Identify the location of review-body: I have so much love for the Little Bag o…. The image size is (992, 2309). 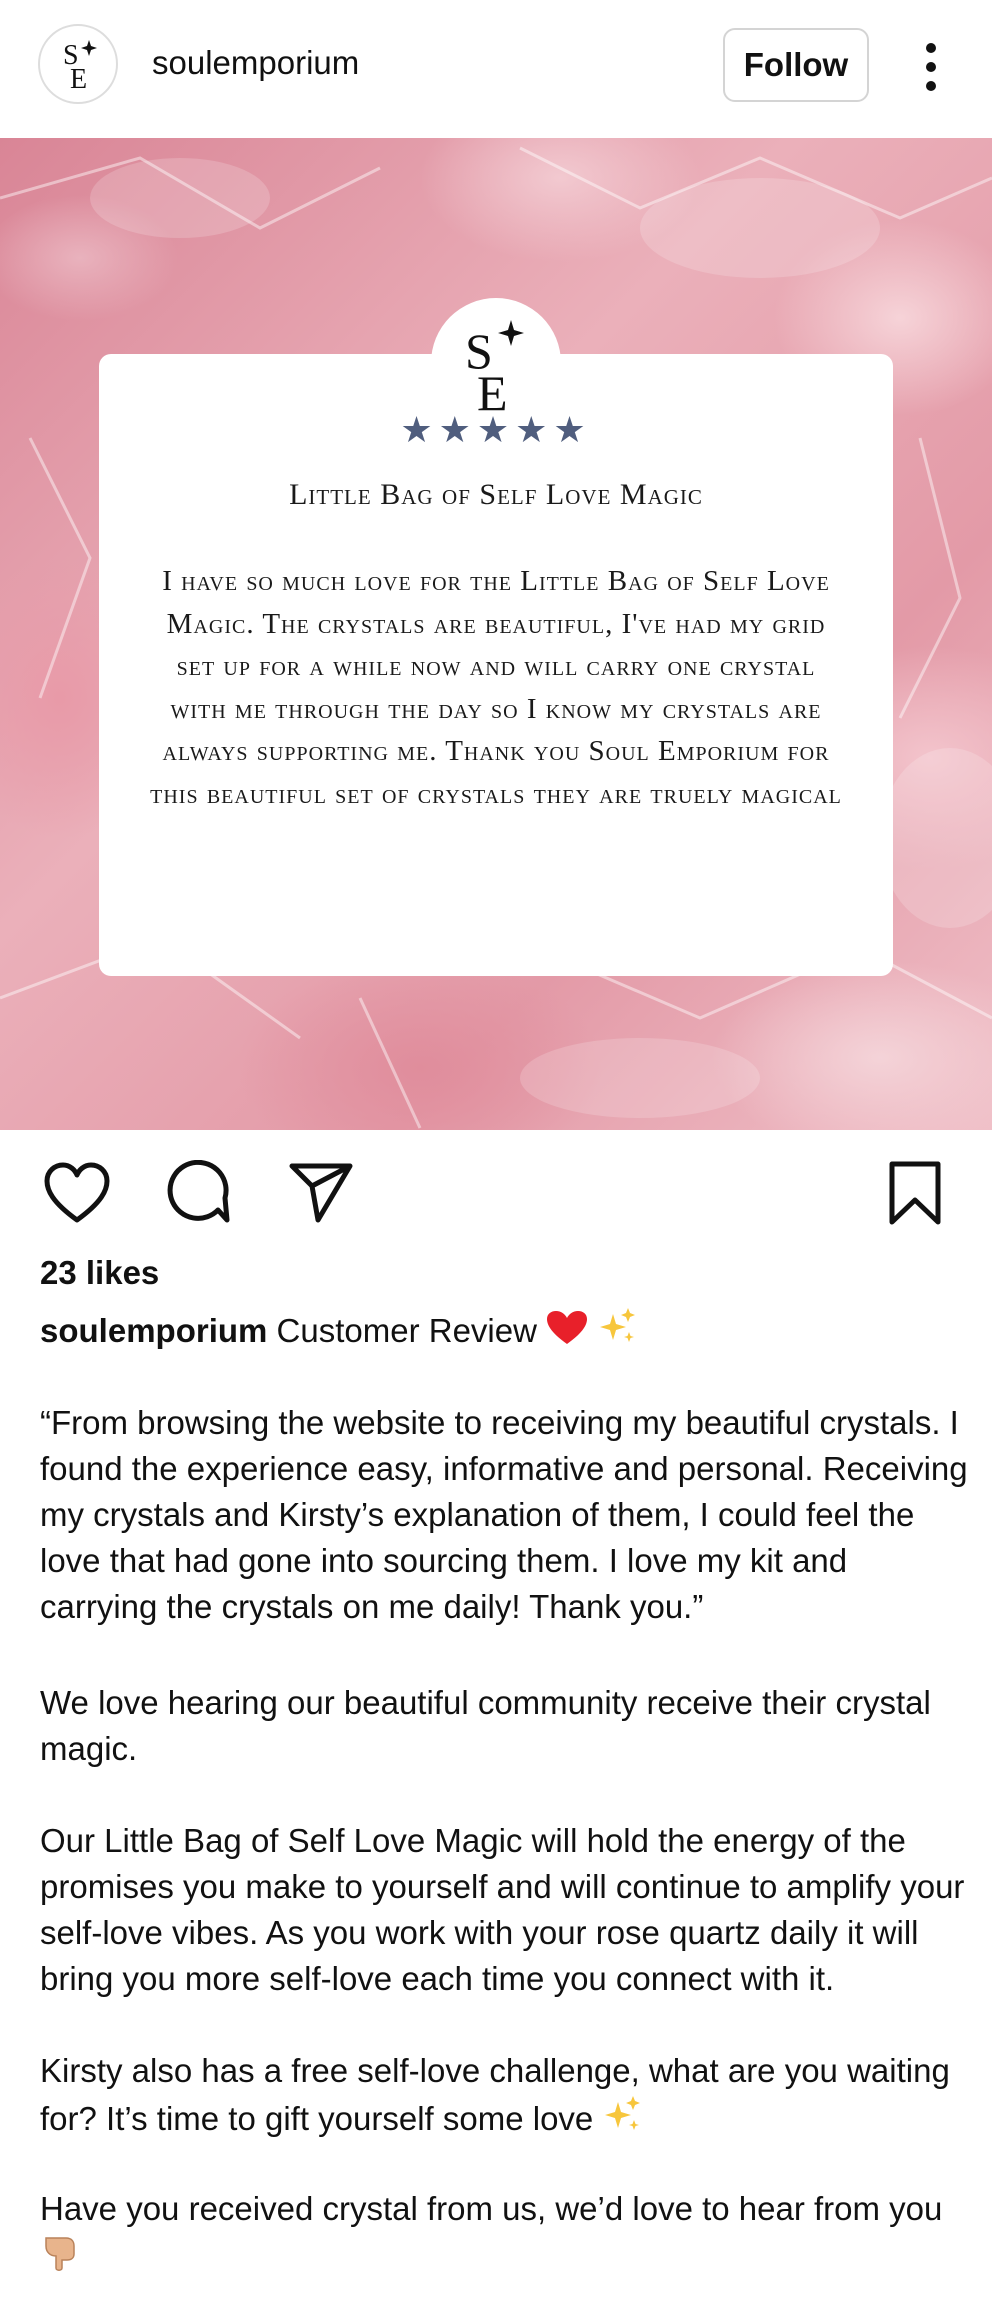
(496, 687).